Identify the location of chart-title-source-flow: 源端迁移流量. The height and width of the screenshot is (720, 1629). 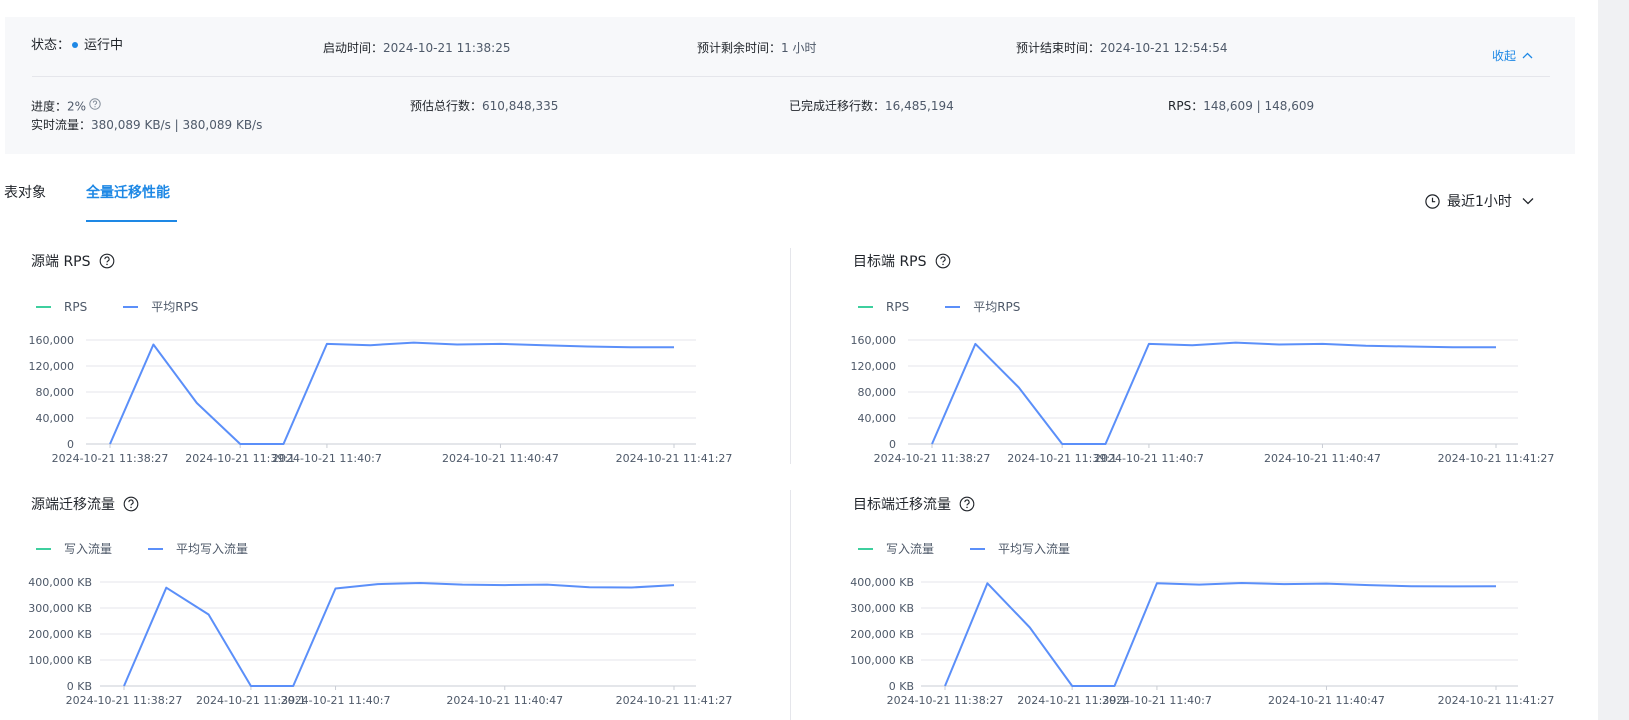
(85, 504).